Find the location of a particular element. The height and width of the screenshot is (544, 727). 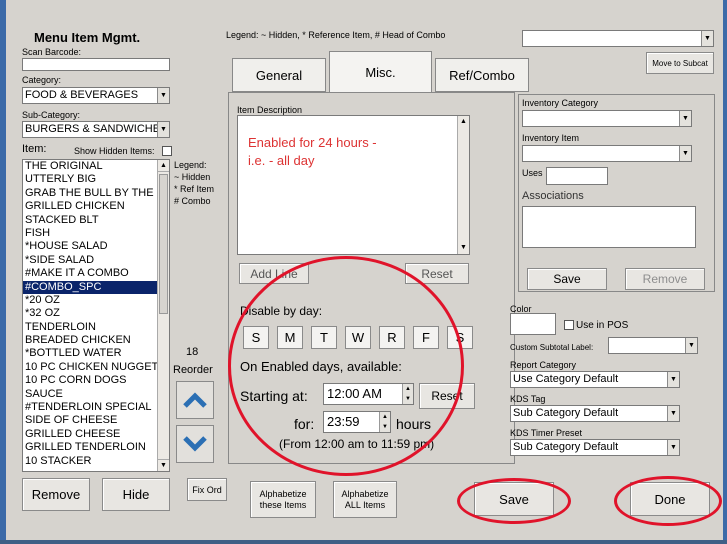

list-item: #TENDERLOIN SPECIAL is located at coordinates (90, 407).